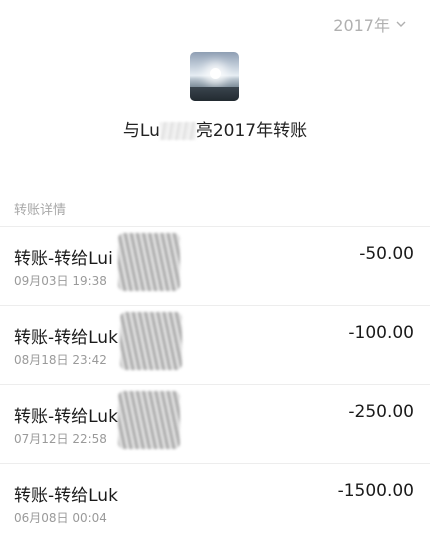 The height and width of the screenshot is (534, 430). What do you see at coordinates (386, 254) in the screenshot?
I see `transaction-amount: -50.00` at bounding box center [386, 254].